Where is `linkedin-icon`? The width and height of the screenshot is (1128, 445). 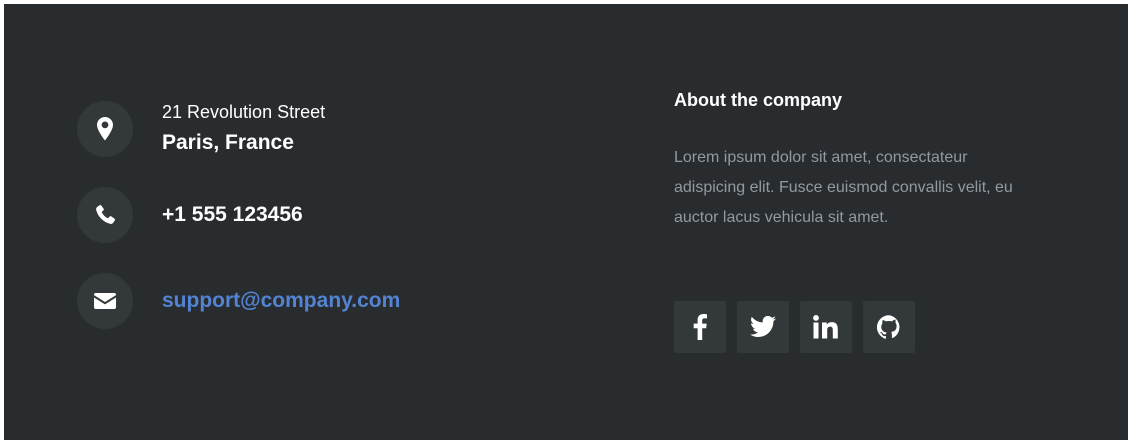 linkedin-icon is located at coordinates (826, 327).